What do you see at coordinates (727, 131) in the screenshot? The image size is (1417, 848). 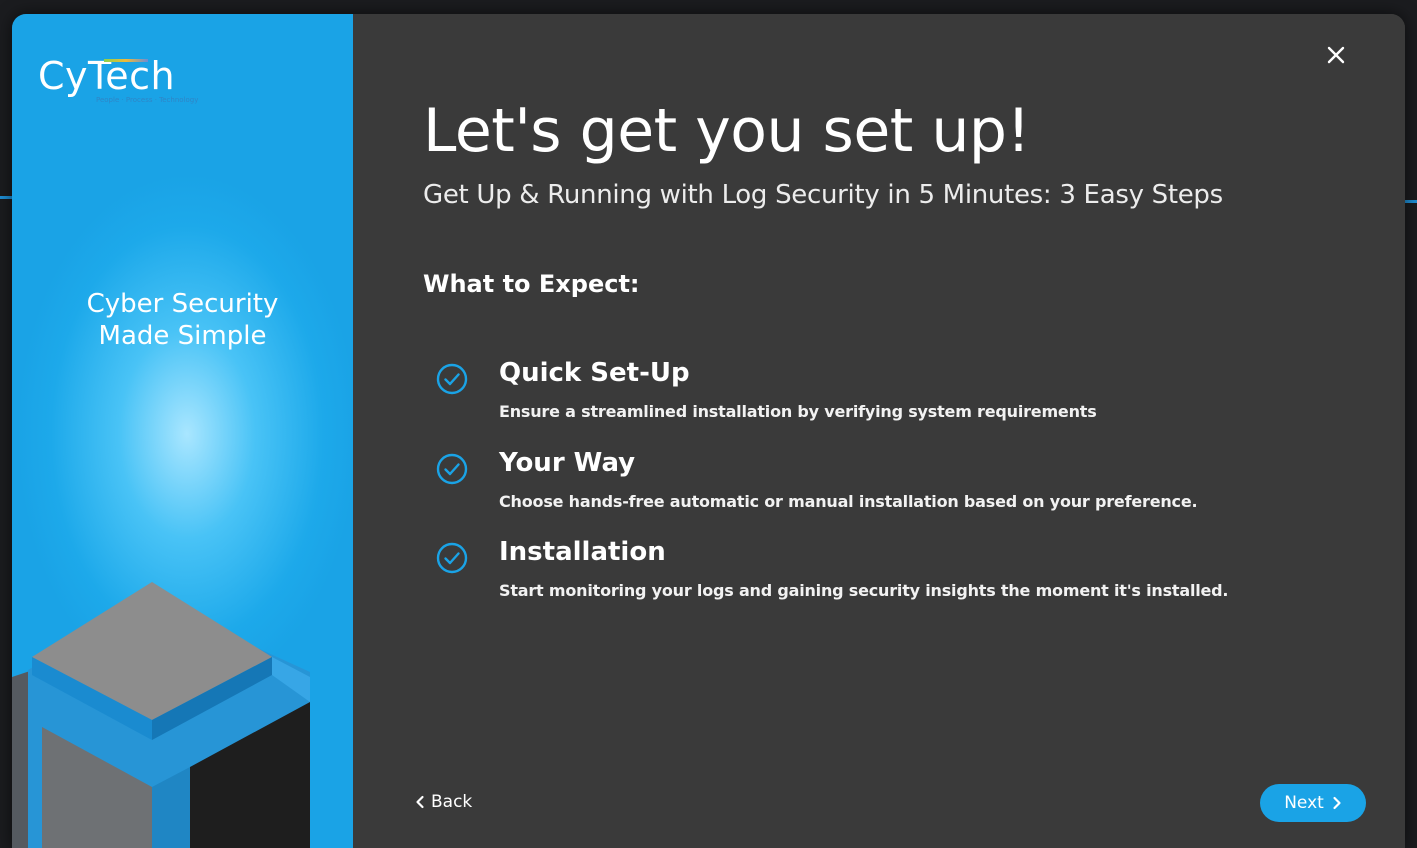 I see `page-title: Let's get you set up!` at bounding box center [727, 131].